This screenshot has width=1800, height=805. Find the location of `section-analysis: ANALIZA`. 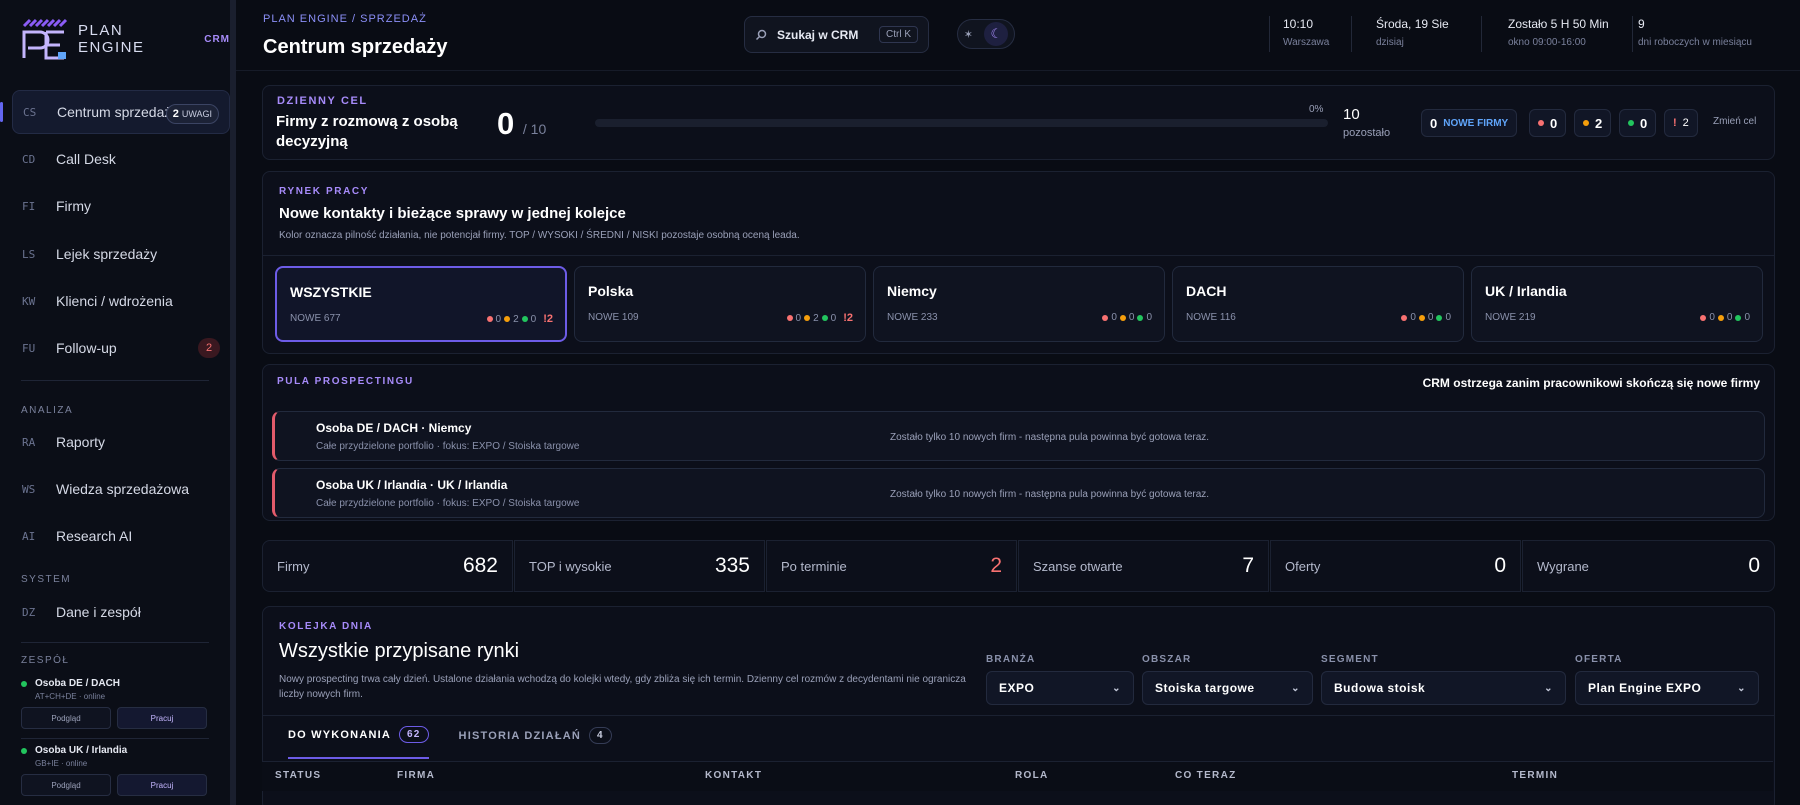

section-analysis: ANALIZA is located at coordinates (47, 410).